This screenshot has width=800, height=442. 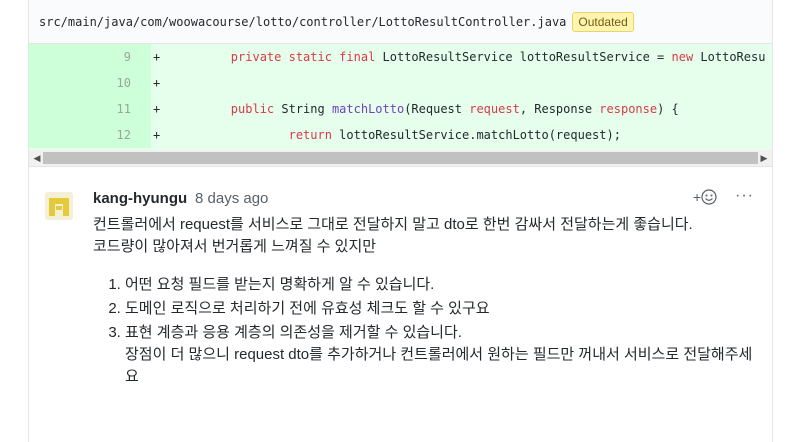 What do you see at coordinates (559, 109) in the screenshot?
I see `code-token: , Response` at bounding box center [559, 109].